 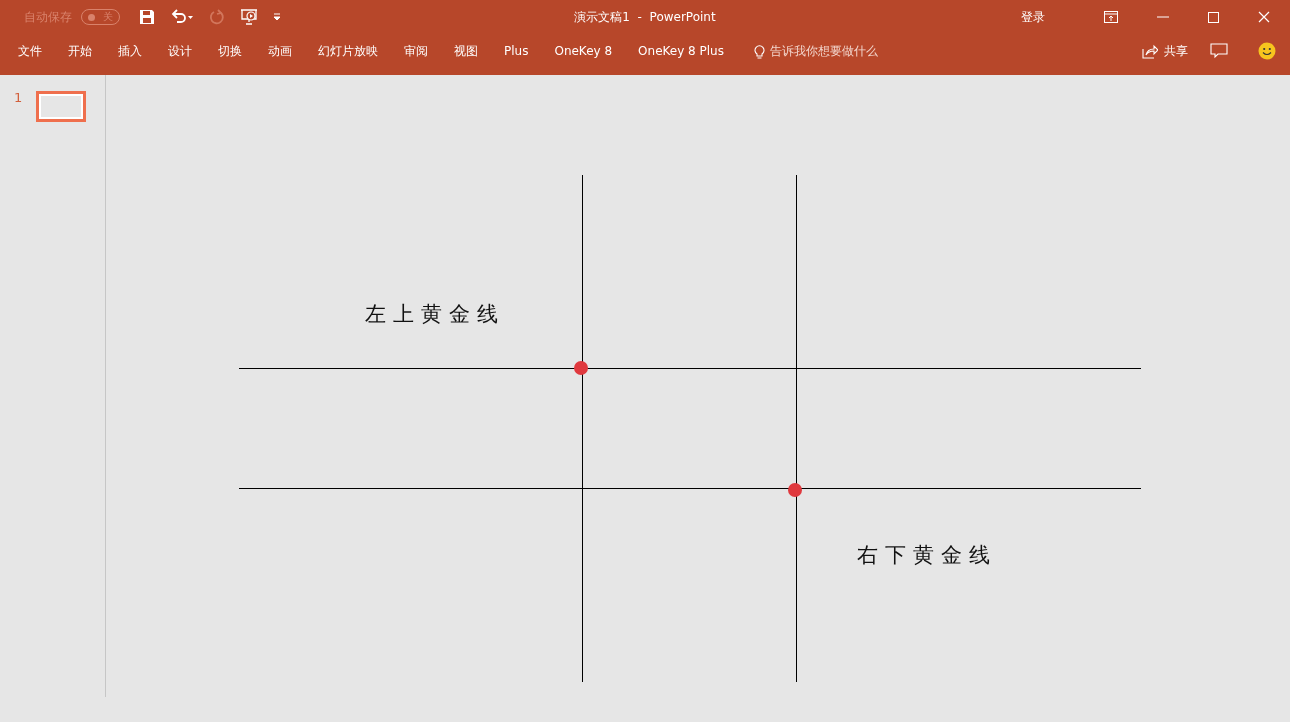 I want to click on redo-icon, so click(x=217, y=17).